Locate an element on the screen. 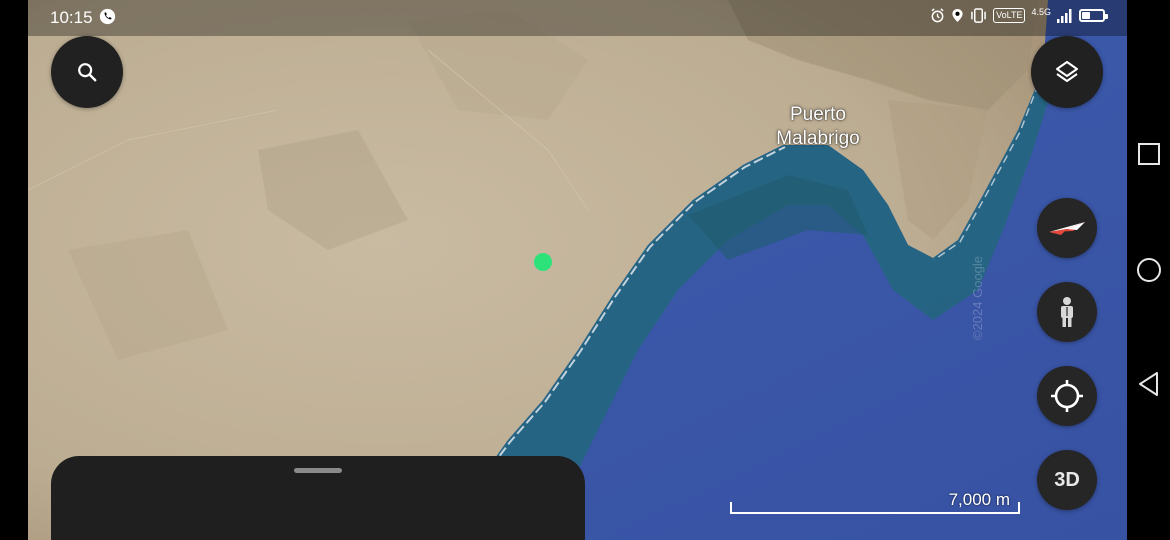 The height and width of the screenshot is (540, 1170). network-type: 4.5G is located at coordinates (1041, 12).